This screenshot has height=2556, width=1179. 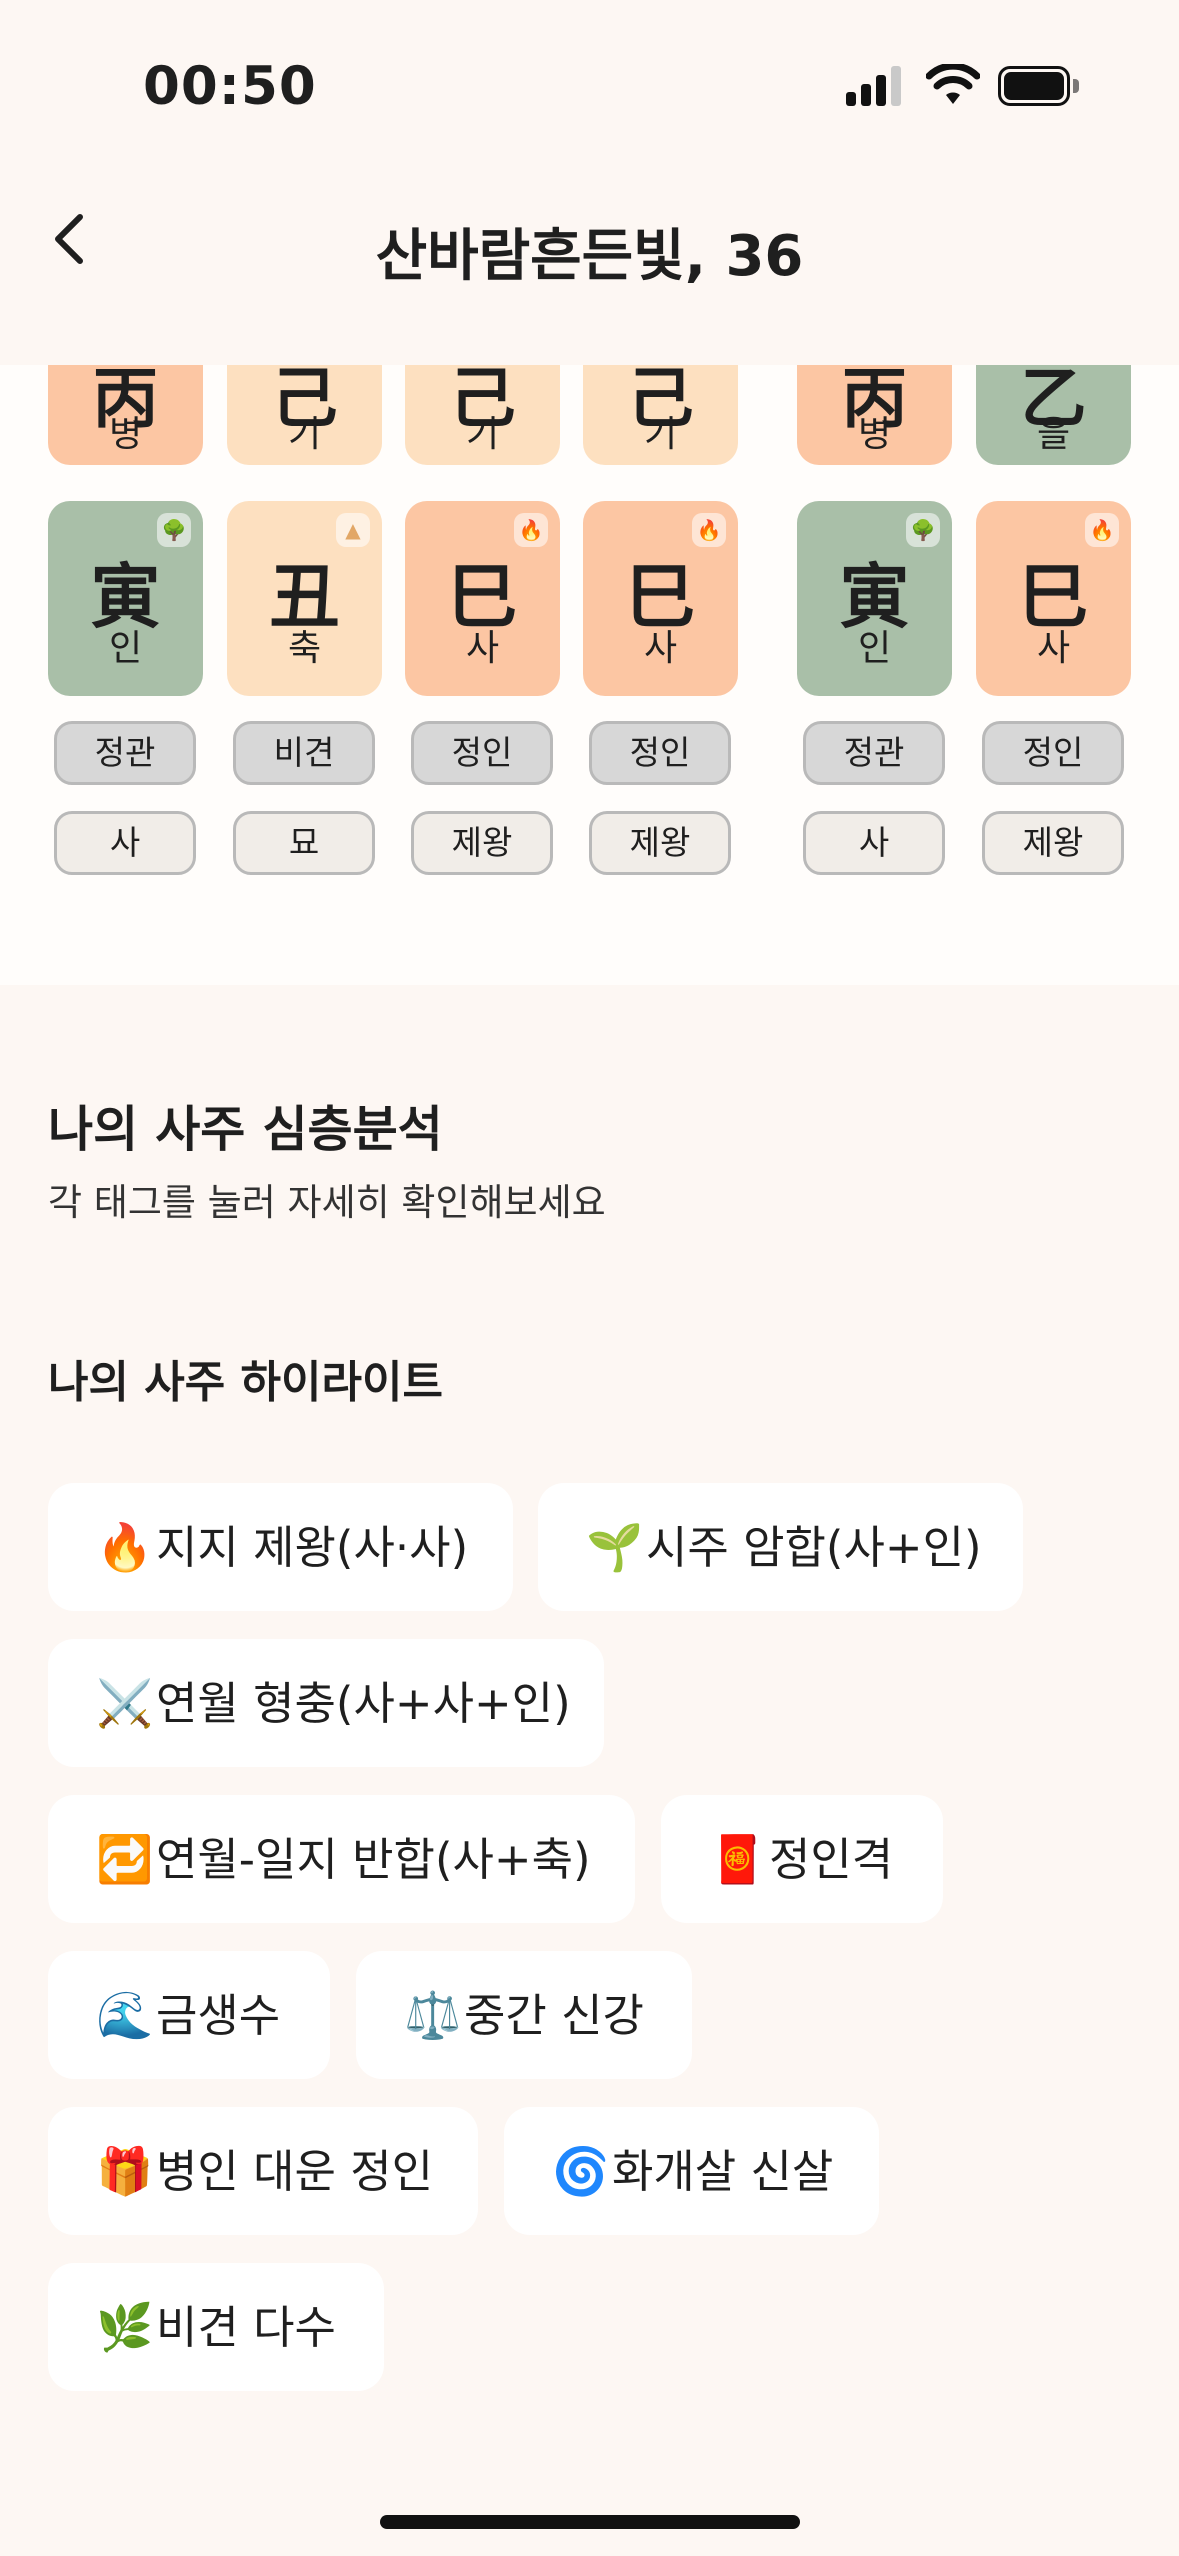 I want to click on heavenly-stem: 乙 을, so click(x=1053, y=415).